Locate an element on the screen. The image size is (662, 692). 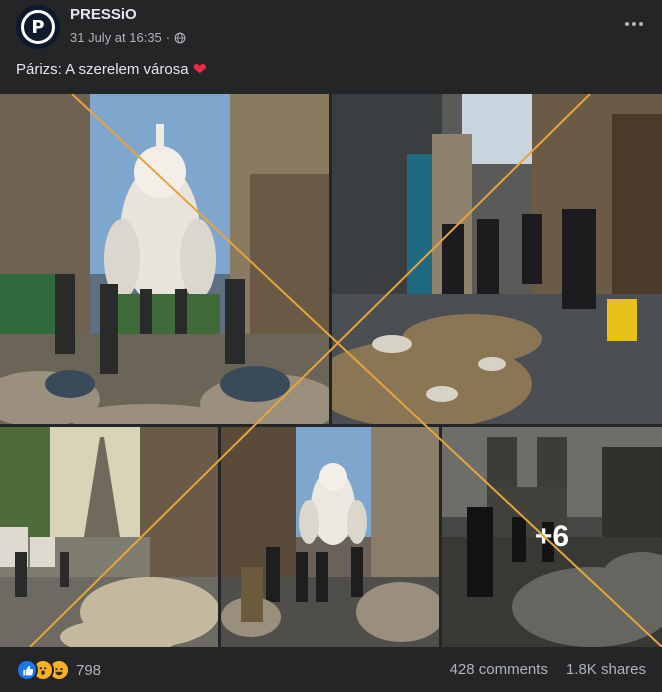
reactions-summary: 798 is located at coordinates (58, 670).